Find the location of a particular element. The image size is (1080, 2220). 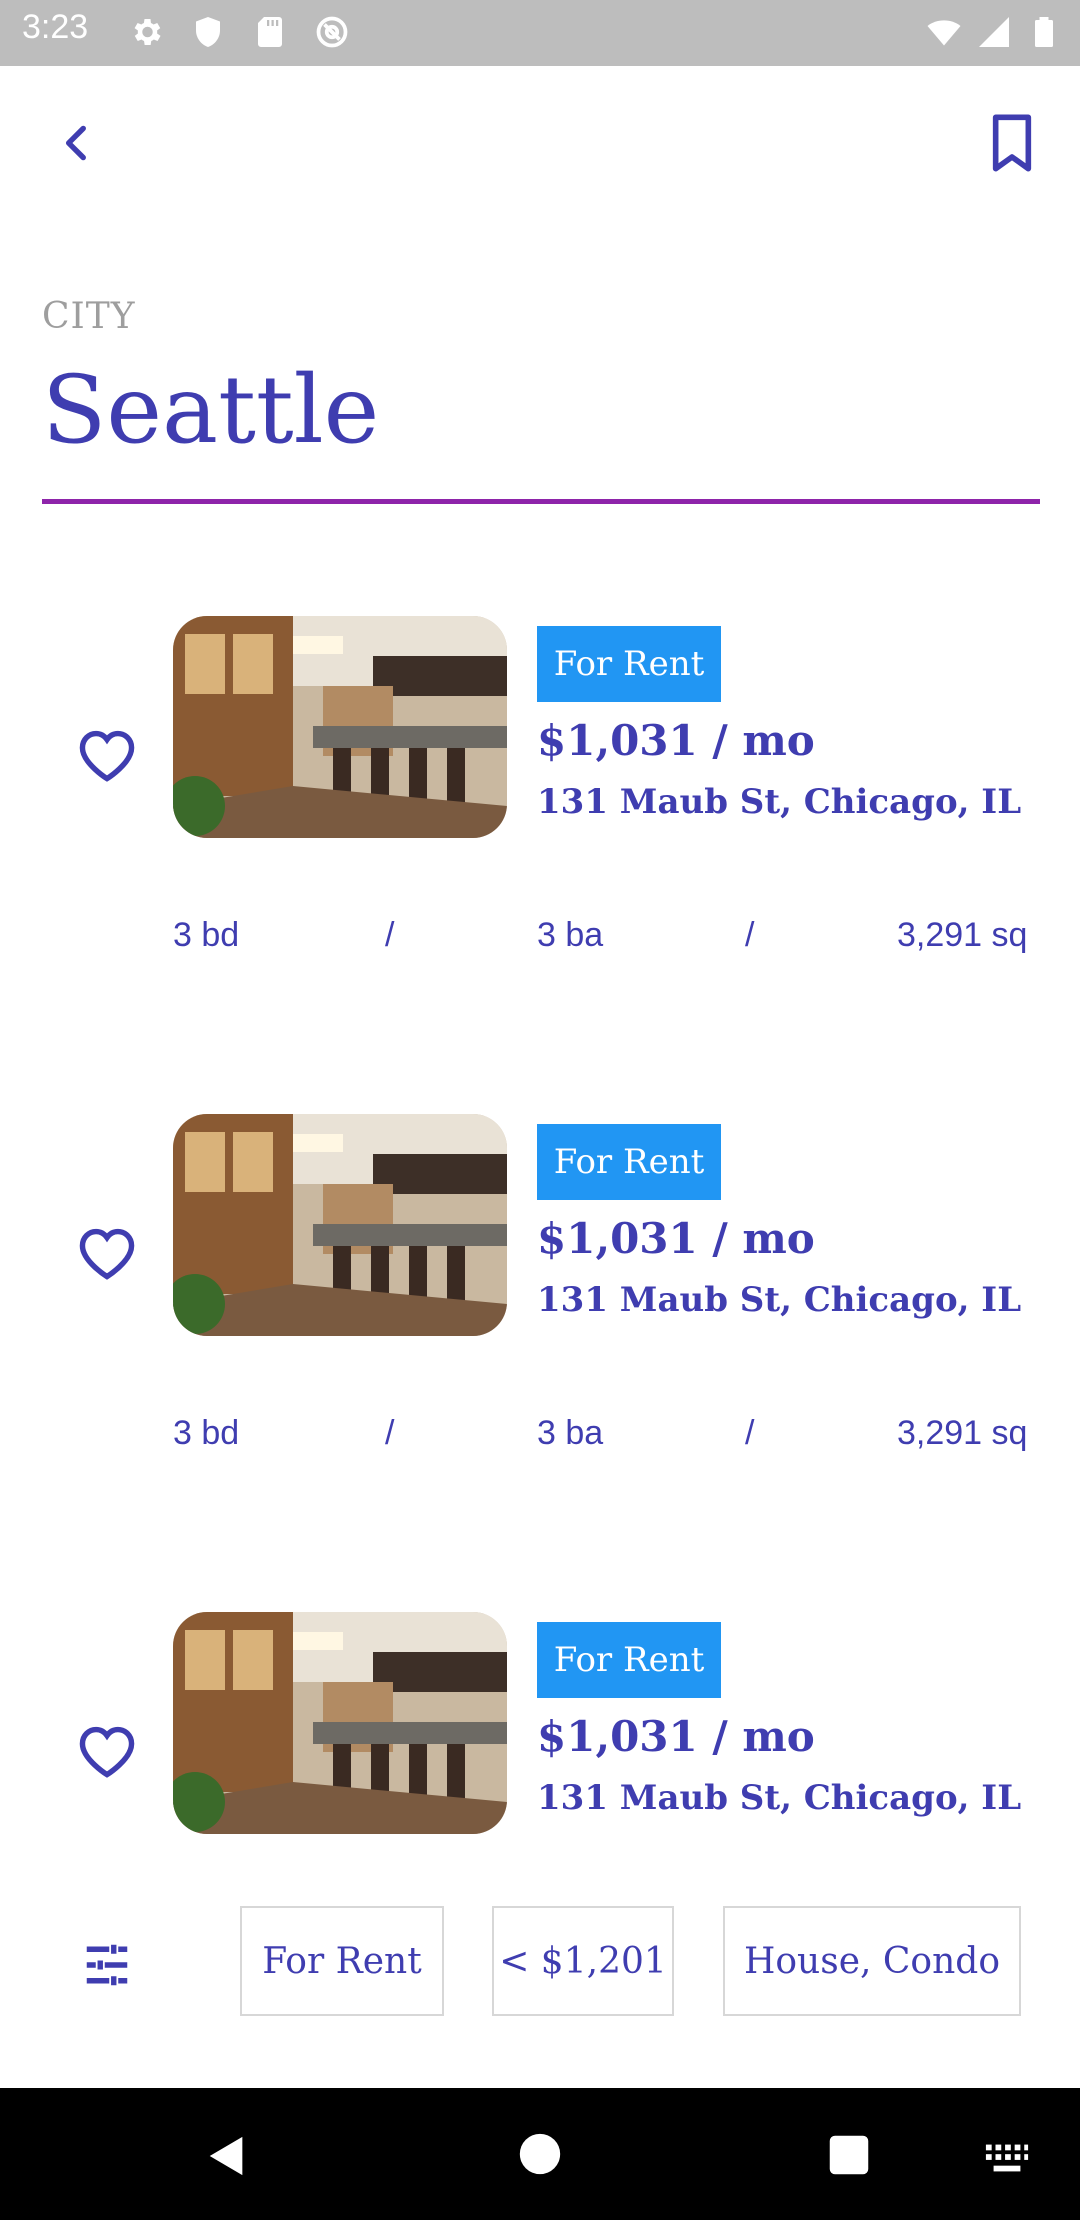

gear-icon is located at coordinates (147, 32).